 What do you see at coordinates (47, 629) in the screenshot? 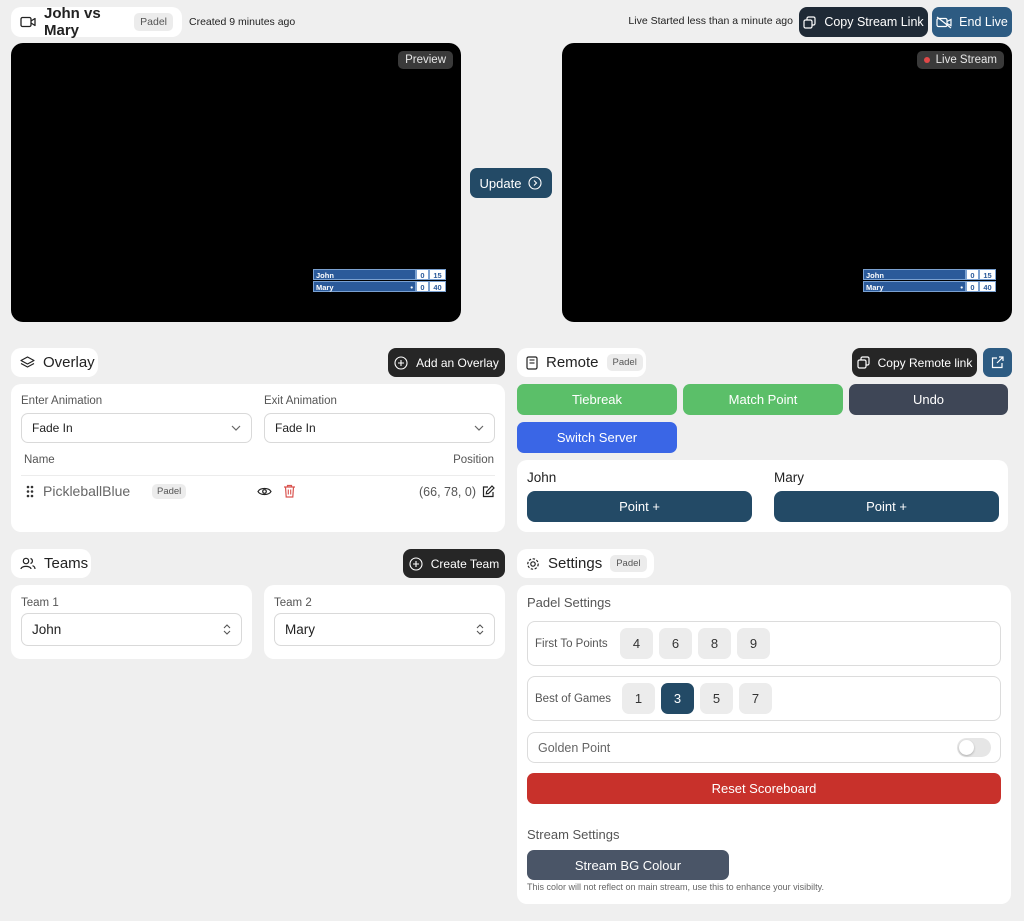
I see `team1-value: John` at bounding box center [47, 629].